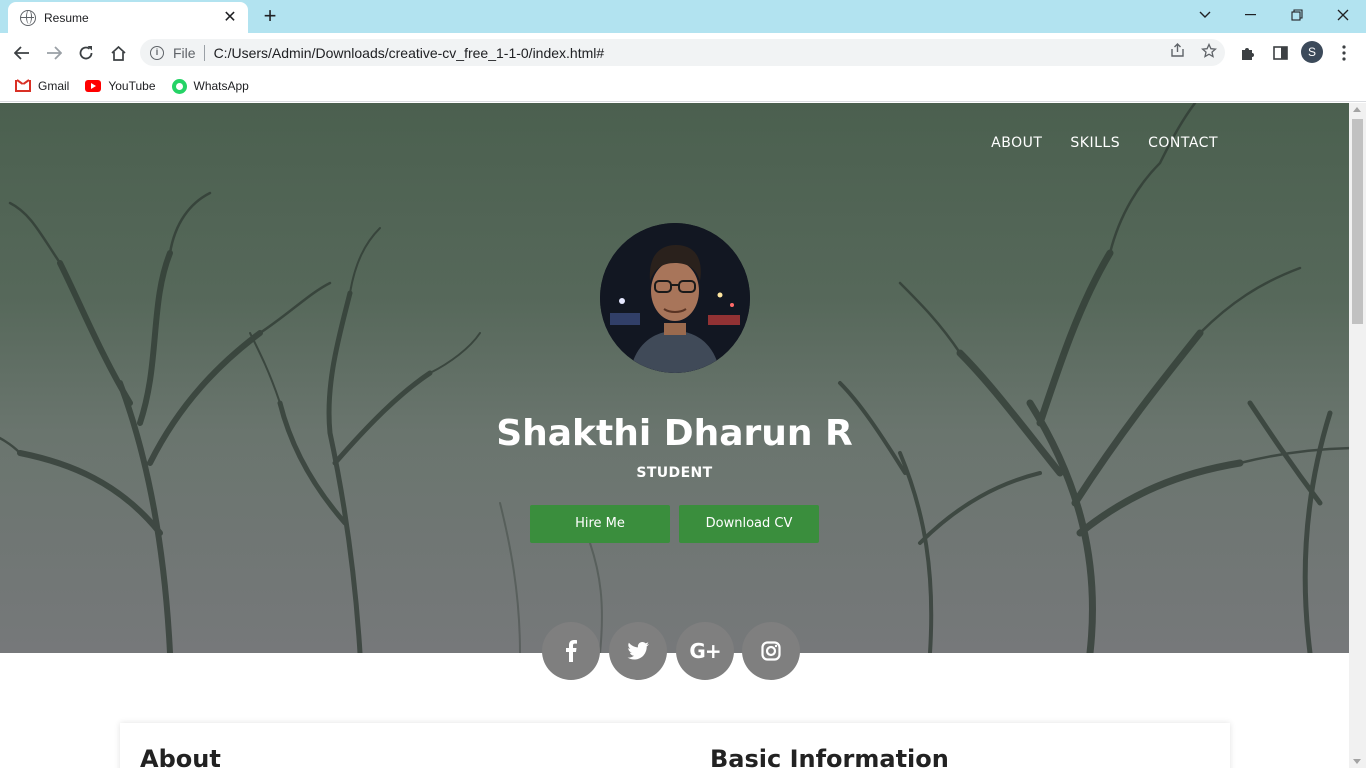 Image resolution: width=1366 pixels, height=768 pixels. I want to click on bookmark-label: WhatsApp, so click(221, 86).